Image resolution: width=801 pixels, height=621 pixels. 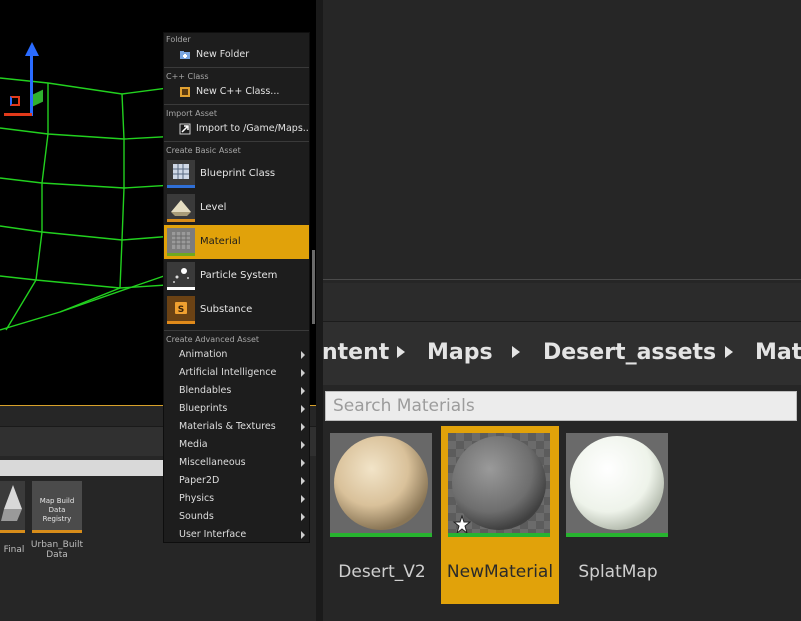 I want to click on gizmo-y-axis, so click(x=38, y=98).